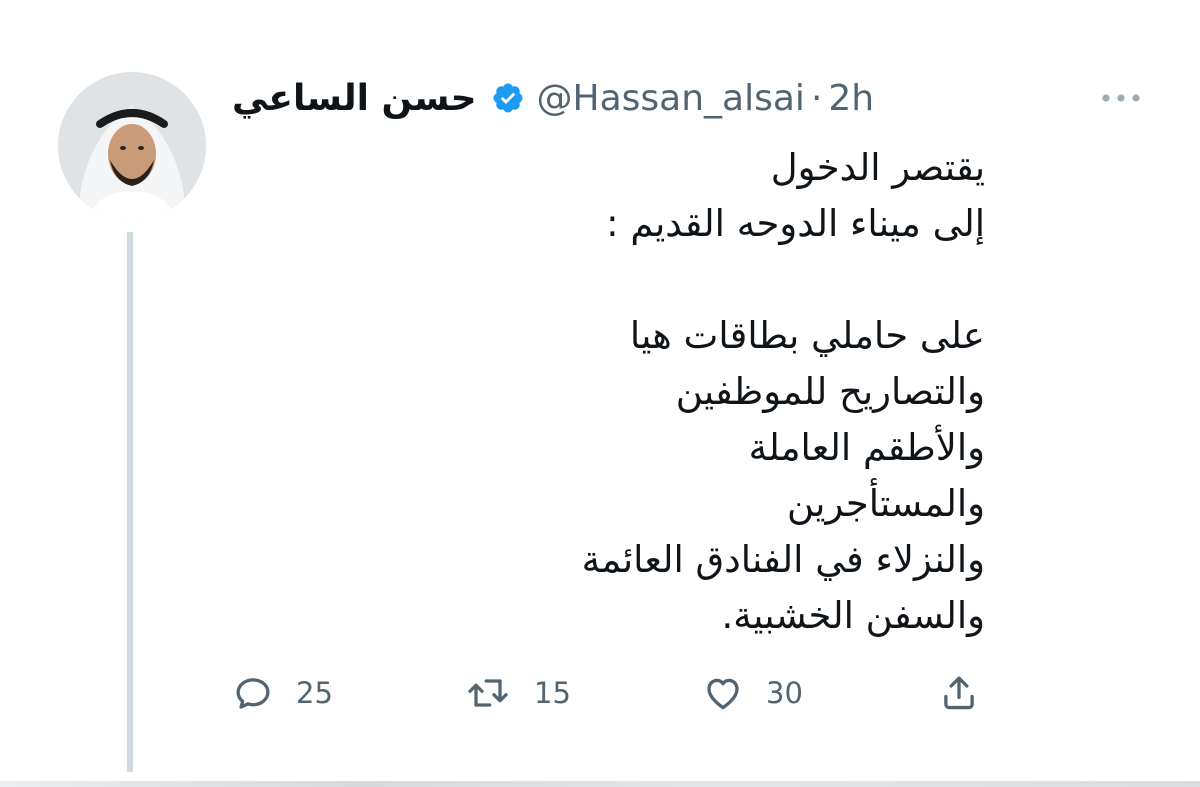 The image size is (1200, 787). What do you see at coordinates (517, 693) in the screenshot?
I see `retweet-button: 15` at bounding box center [517, 693].